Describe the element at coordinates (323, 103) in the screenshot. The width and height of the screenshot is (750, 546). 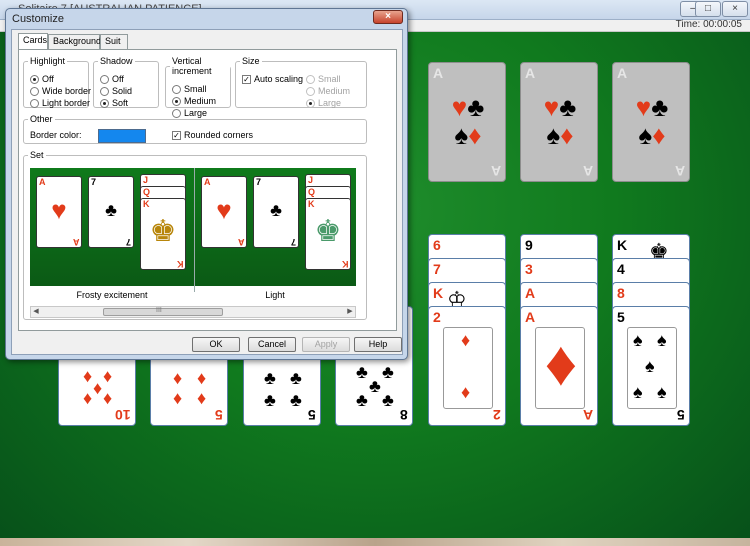
I see `size-large-radio: Large` at that location.